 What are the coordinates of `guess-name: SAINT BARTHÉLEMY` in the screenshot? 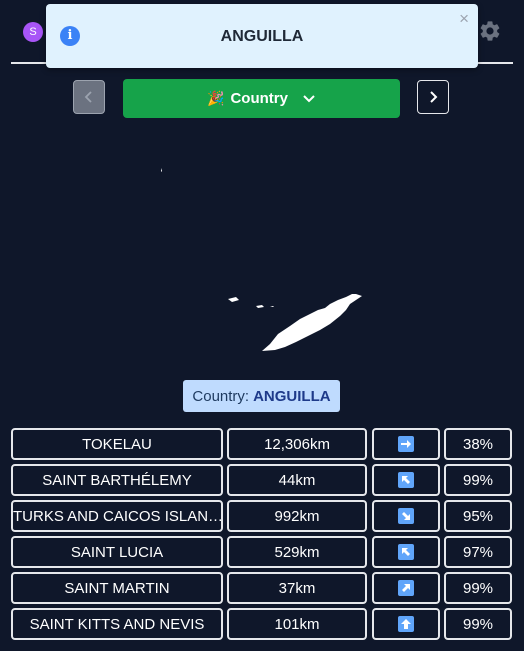 It's located at (117, 480).